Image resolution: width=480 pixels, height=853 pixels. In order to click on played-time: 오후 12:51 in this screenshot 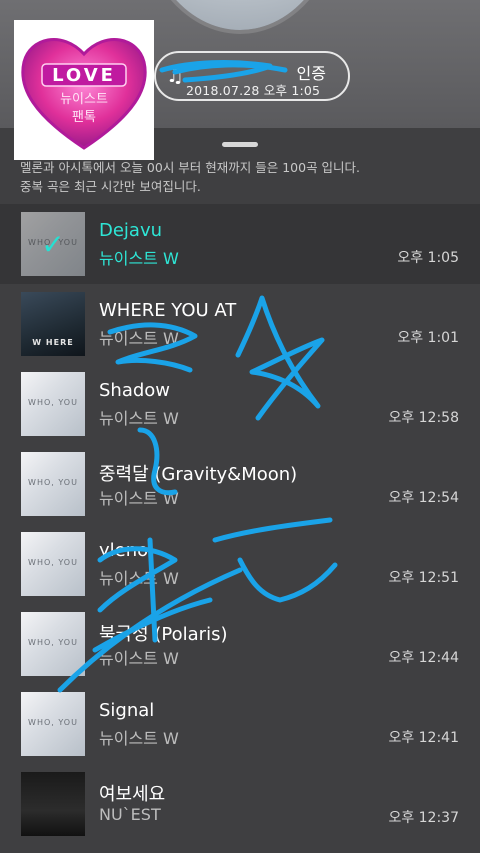, I will do `click(423, 578)`.